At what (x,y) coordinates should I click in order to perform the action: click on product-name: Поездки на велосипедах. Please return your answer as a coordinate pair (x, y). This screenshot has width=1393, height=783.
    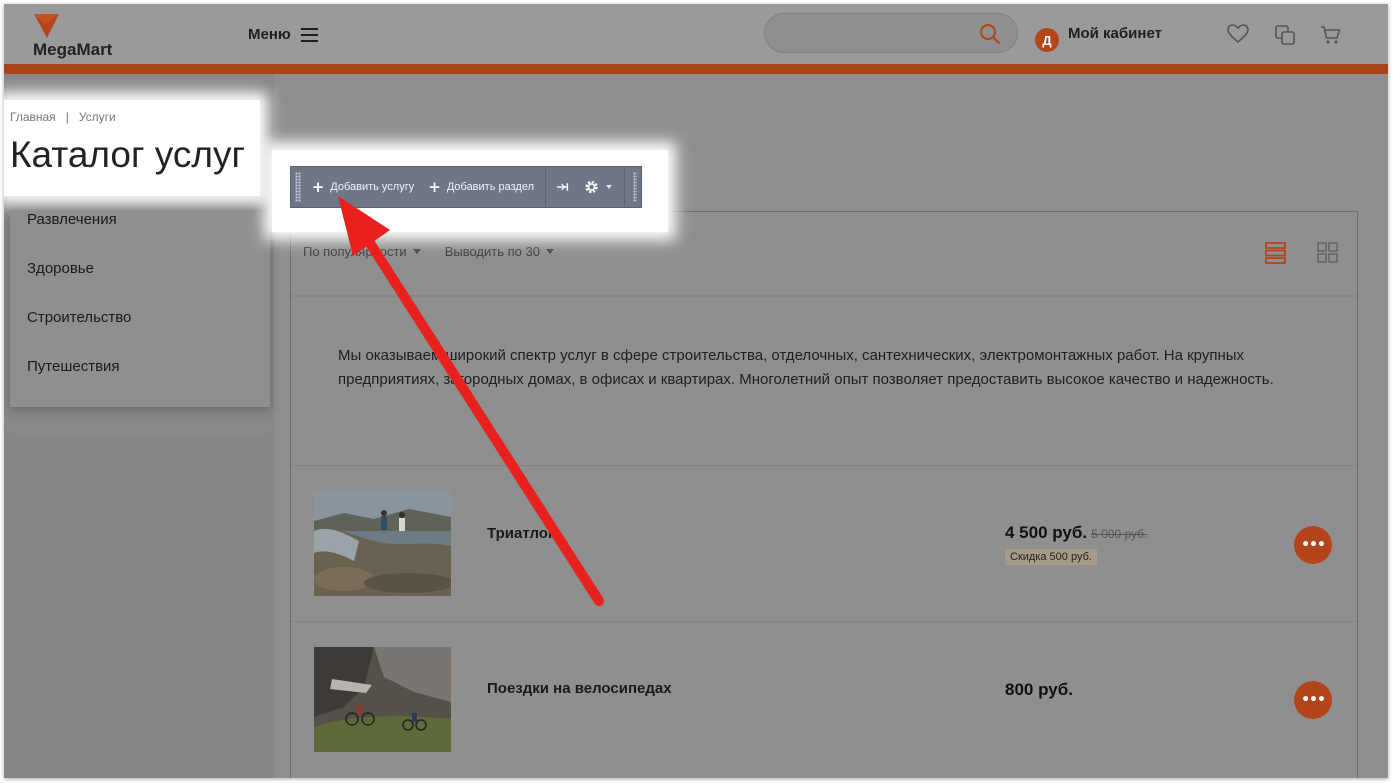
    Looking at the image, I should click on (579, 688).